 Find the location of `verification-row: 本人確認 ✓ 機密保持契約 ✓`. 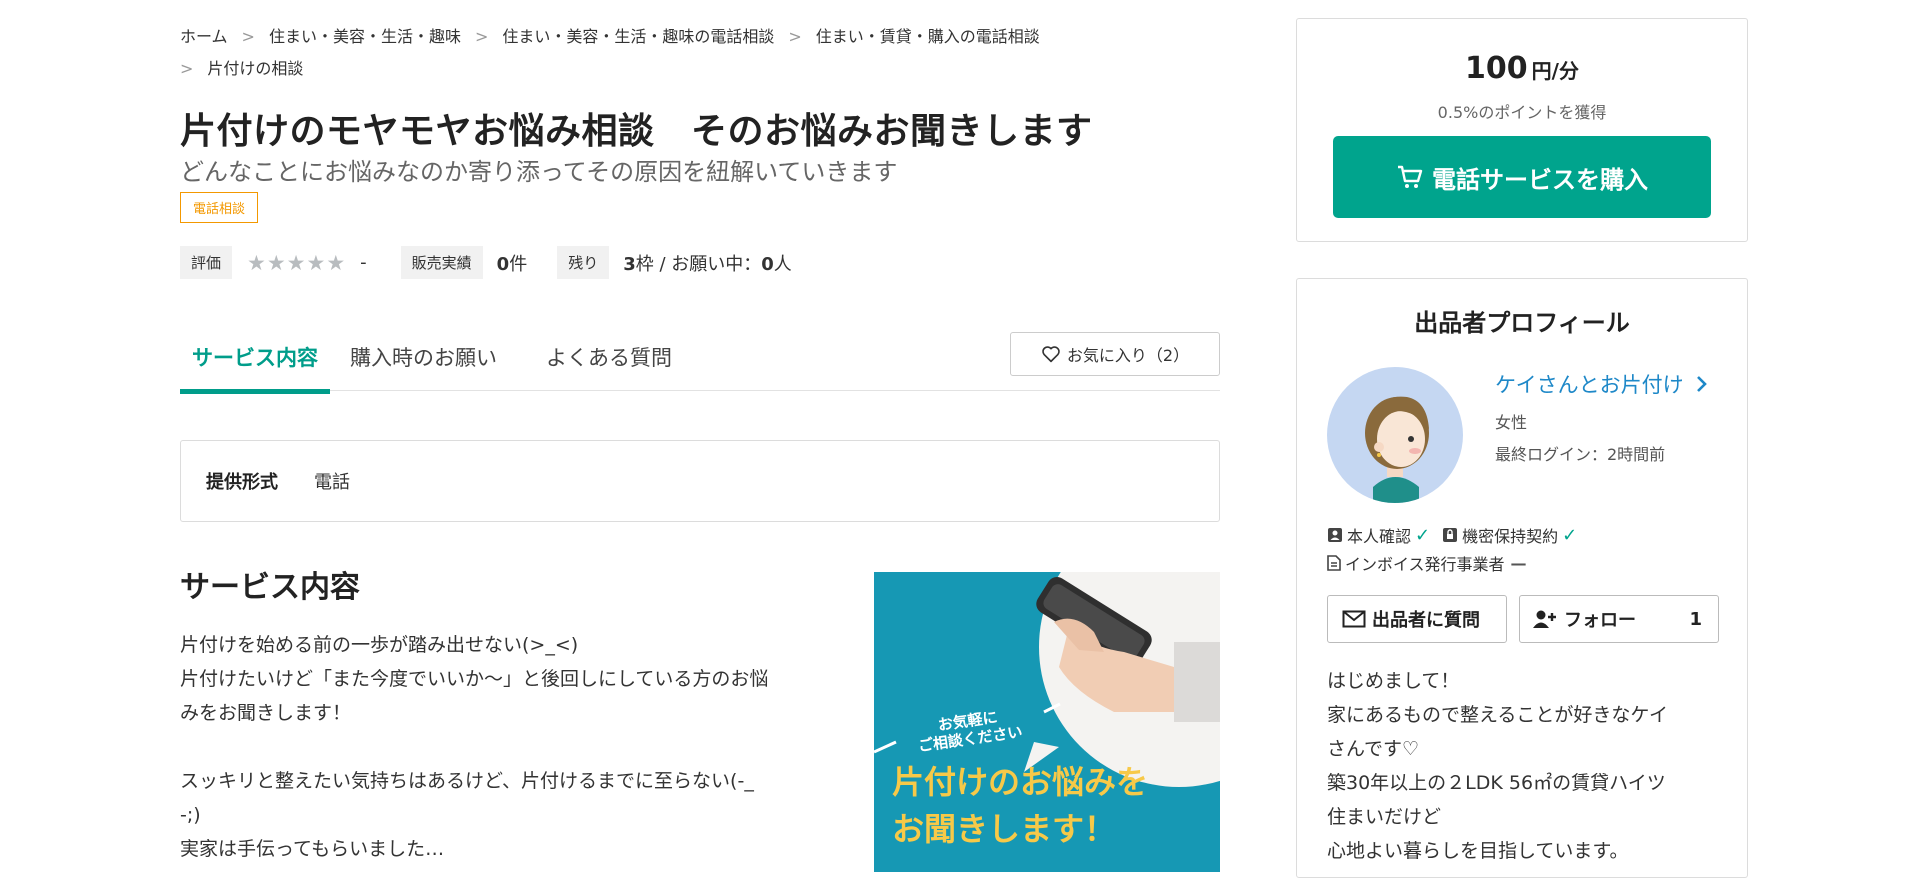

verification-row: 本人確認 ✓ 機密保持契約 ✓ is located at coordinates (1458, 535).